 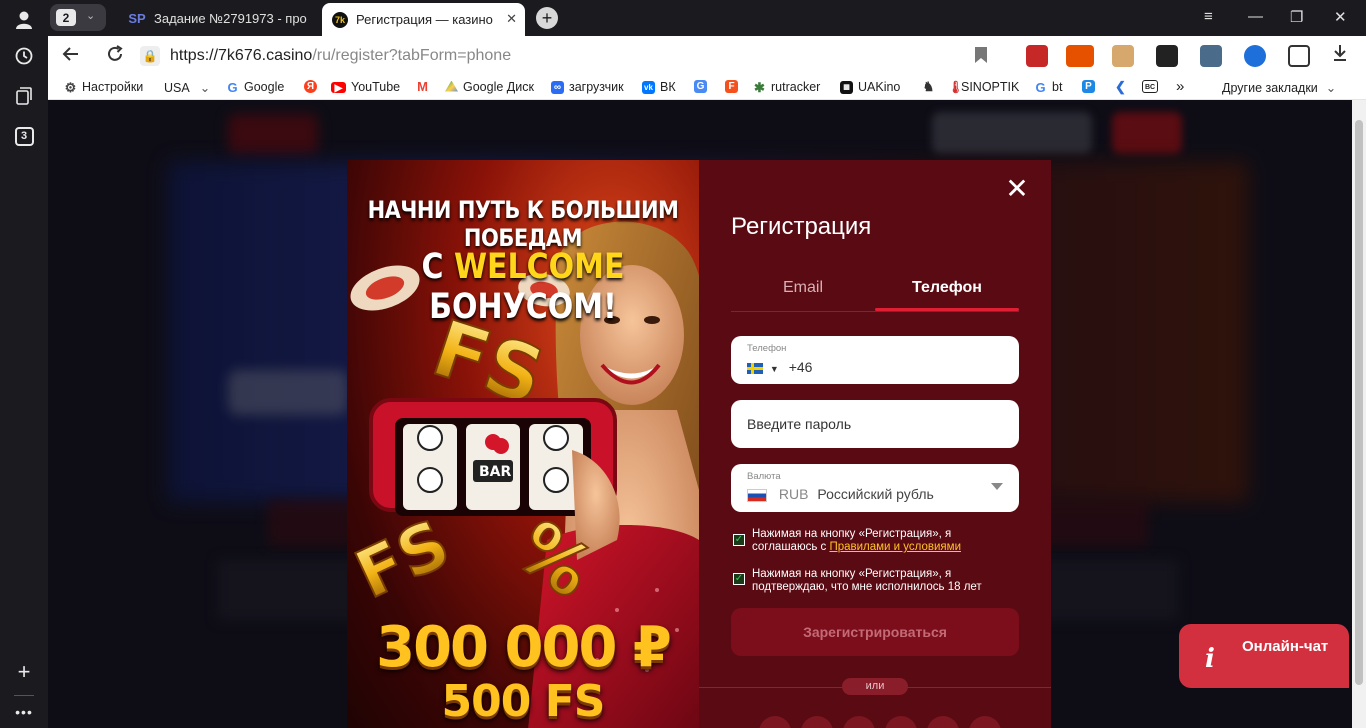 I want to click on tab-email: Email, so click(x=803, y=288).